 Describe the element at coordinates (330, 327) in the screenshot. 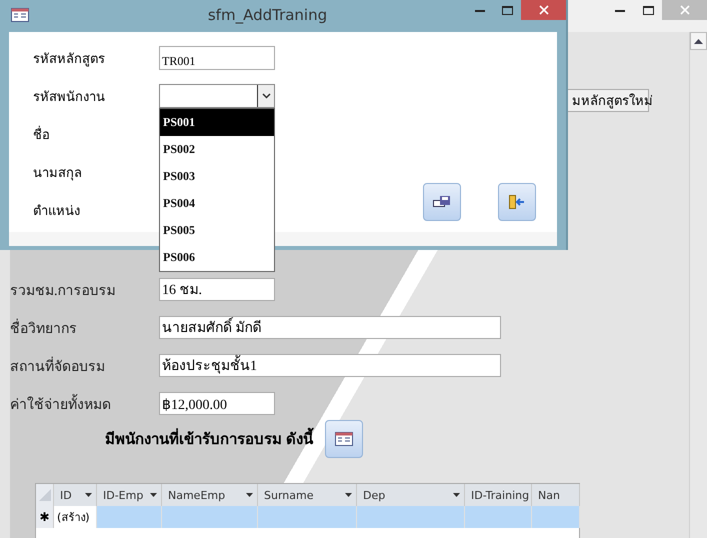

I see `field-value: นายสมศักดิ์ มักดี` at that location.